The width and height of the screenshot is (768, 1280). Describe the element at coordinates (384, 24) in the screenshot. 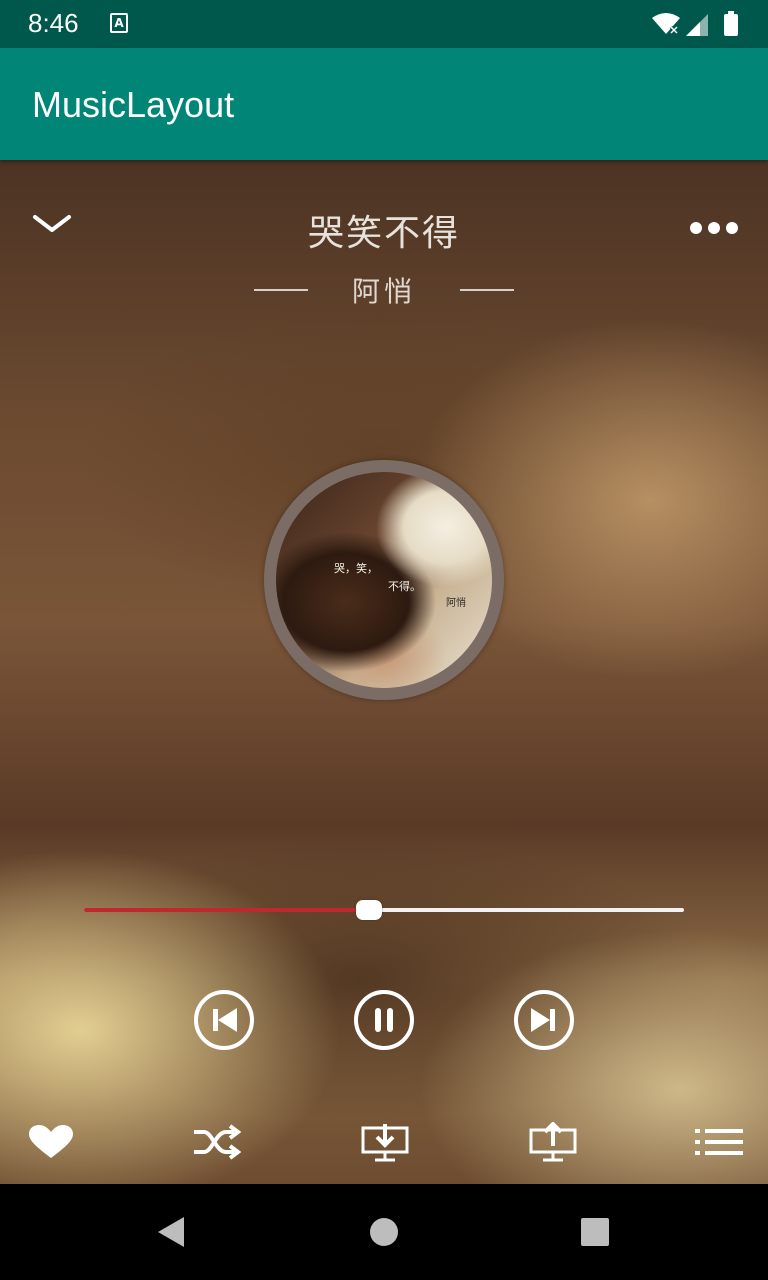

I see `status-bar: 8:46 A` at that location.